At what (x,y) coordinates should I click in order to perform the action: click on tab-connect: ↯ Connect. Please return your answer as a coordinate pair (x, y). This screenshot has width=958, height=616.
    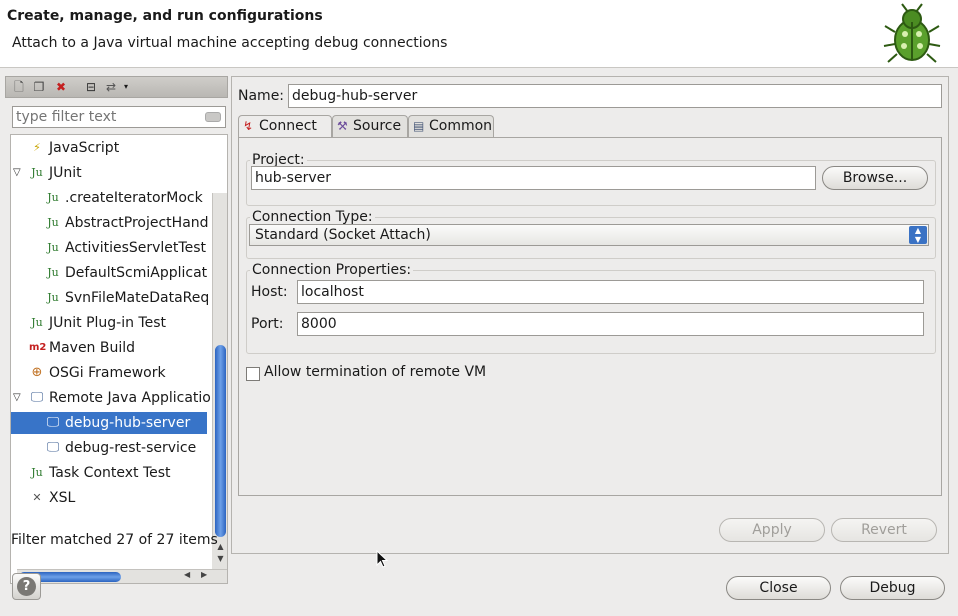
    Looking at the image, I should click on (285, 126).